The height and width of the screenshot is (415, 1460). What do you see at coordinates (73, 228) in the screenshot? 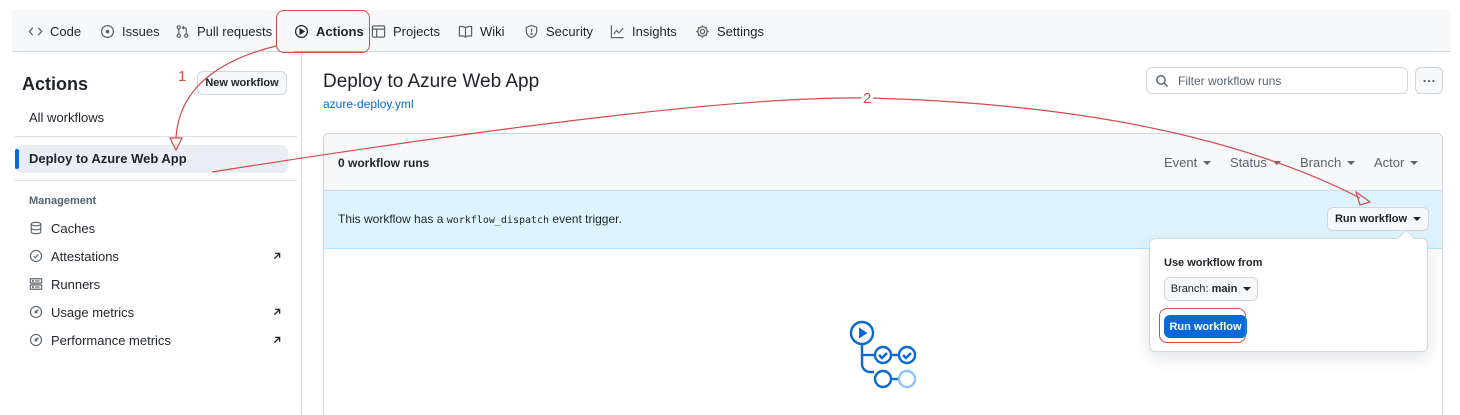
I see `sidebar-item-label: Caches` at bounding box center [73, 228].